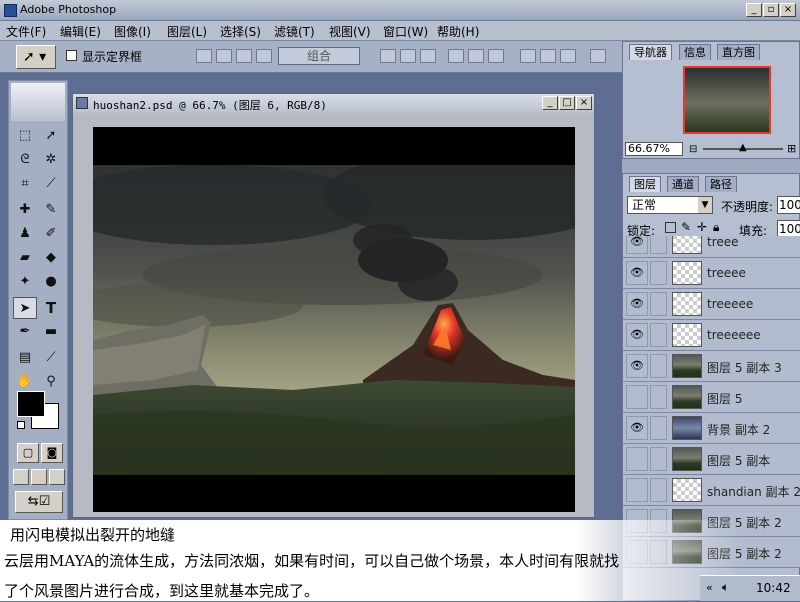  I want to click on navigator-zoom-field: 66.67%, so click(654, 149).